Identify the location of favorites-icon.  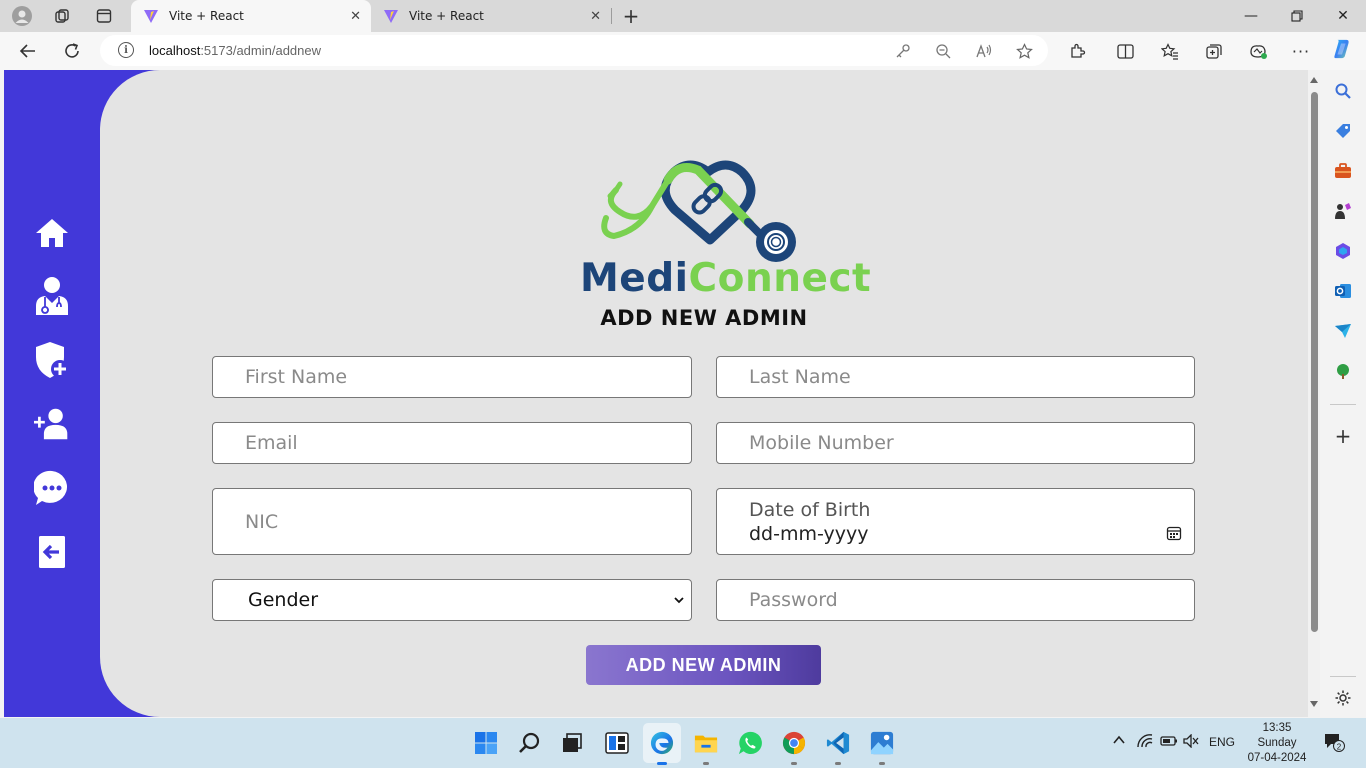
(1170, 51).